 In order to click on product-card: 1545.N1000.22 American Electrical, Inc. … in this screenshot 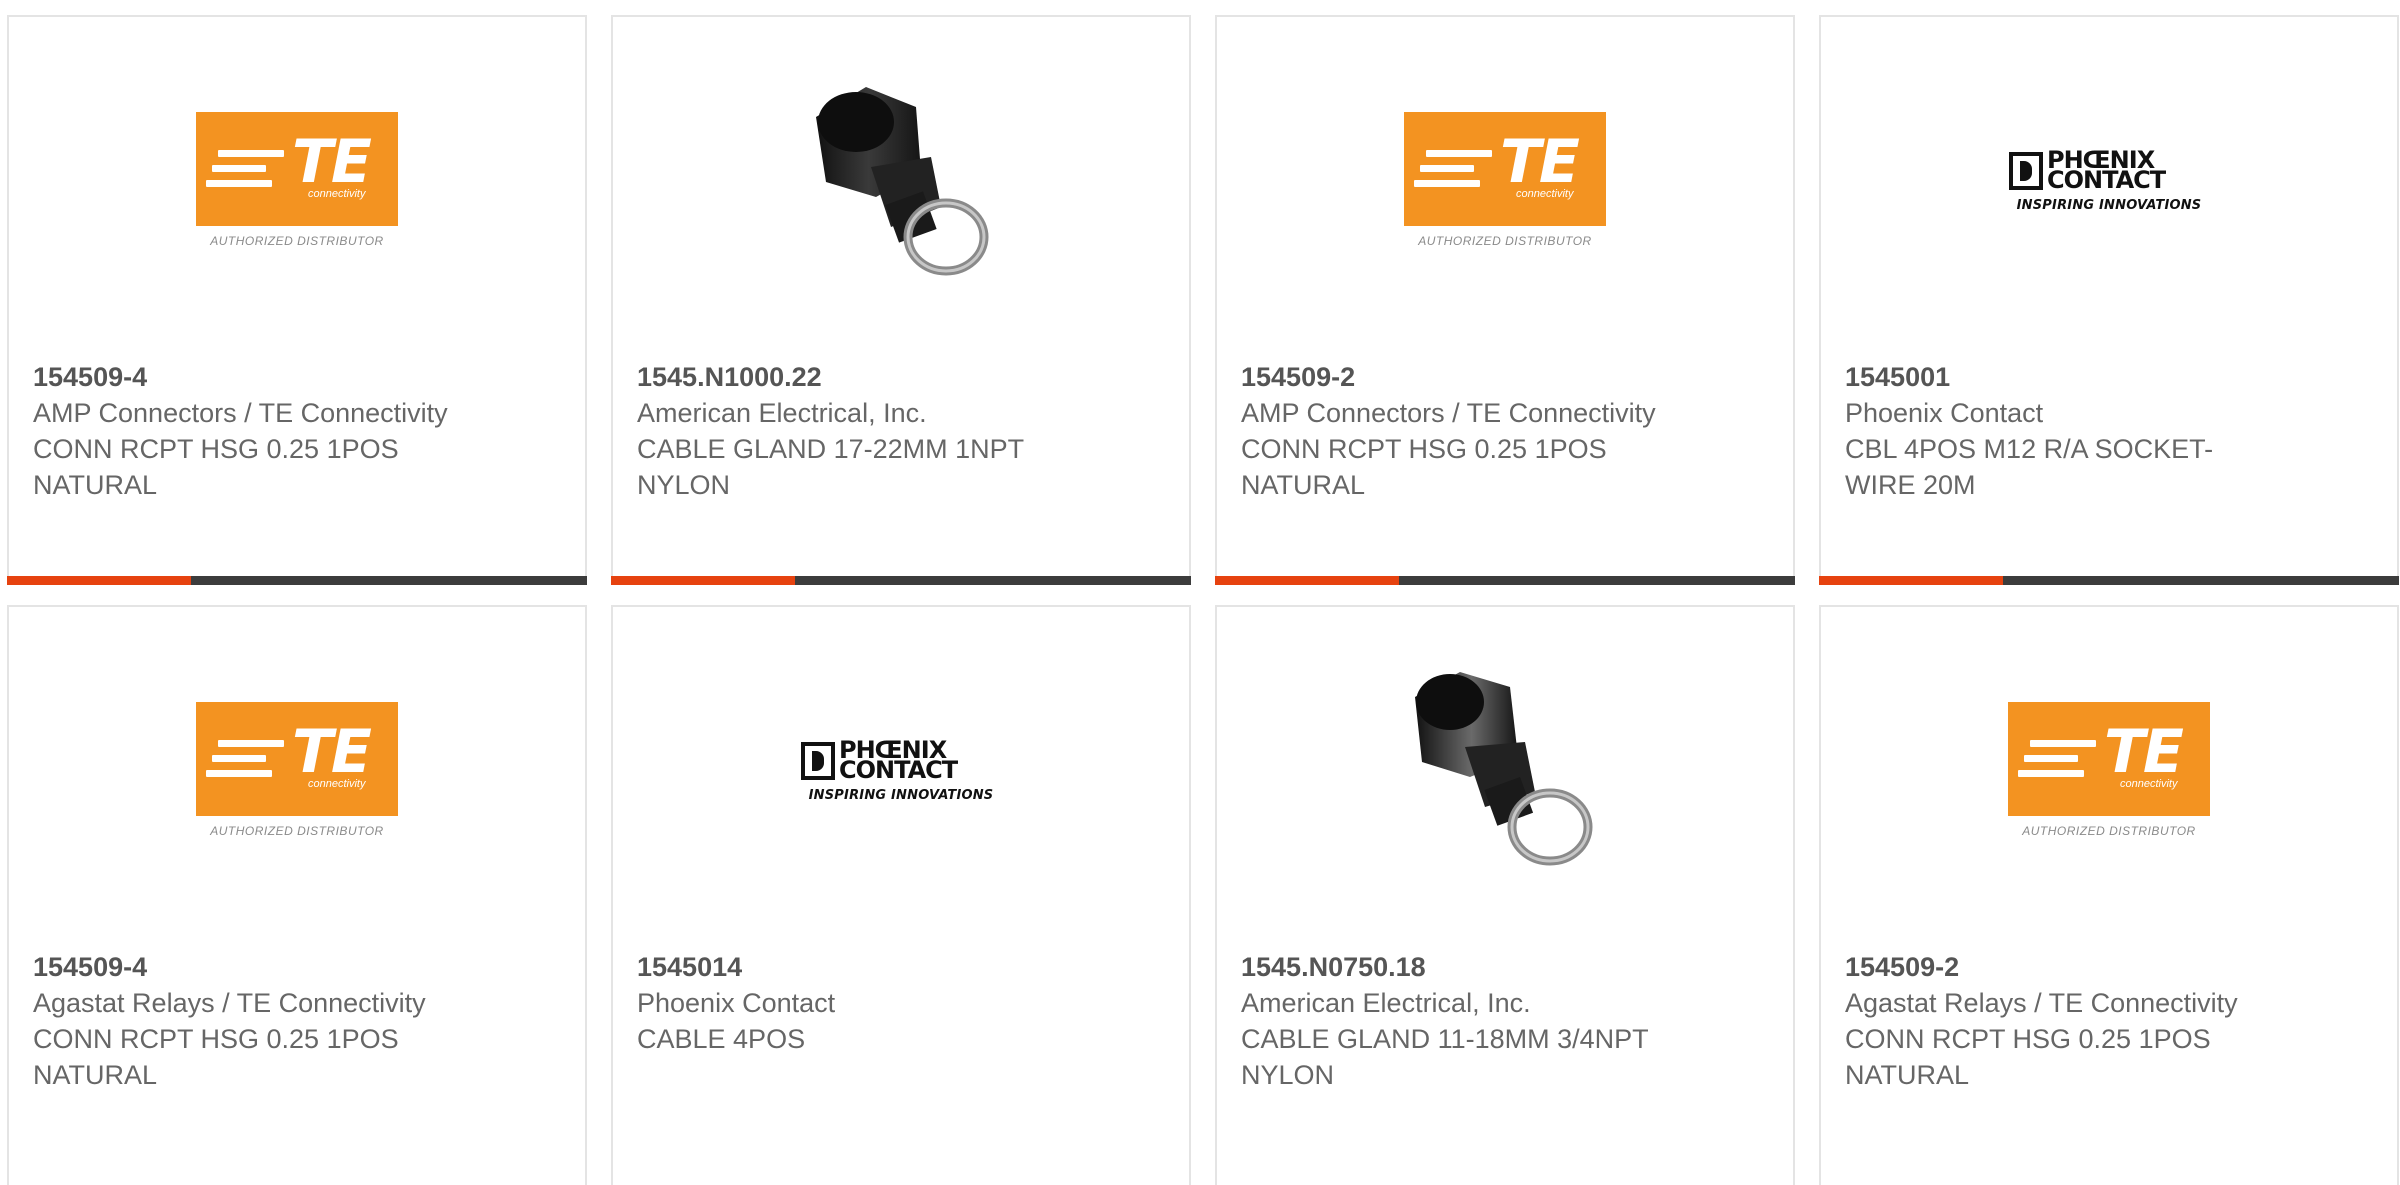, I will do `click(901, 300)`.